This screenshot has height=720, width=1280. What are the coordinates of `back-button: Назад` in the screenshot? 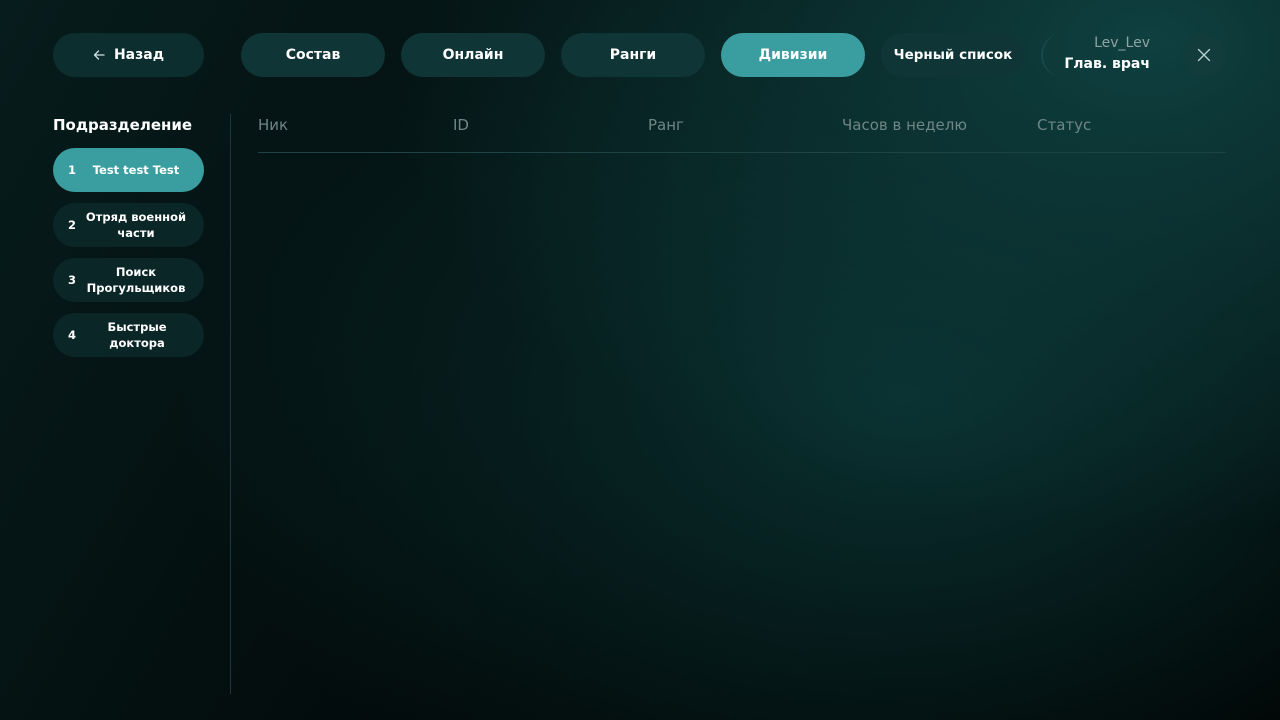 It's located at (128, 55).